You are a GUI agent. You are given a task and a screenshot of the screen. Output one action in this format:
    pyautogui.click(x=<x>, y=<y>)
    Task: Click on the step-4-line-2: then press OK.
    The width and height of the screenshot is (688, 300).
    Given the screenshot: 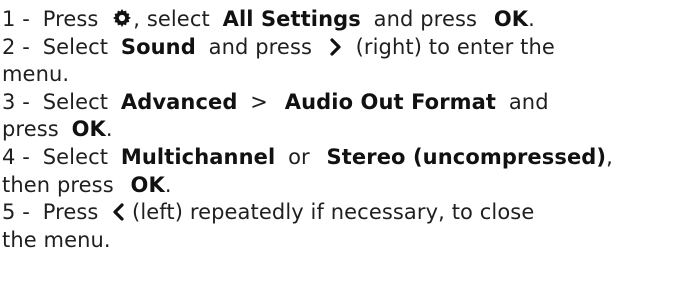 What is the action you would take?
    pyautogui.click(x=345, y=186)
    